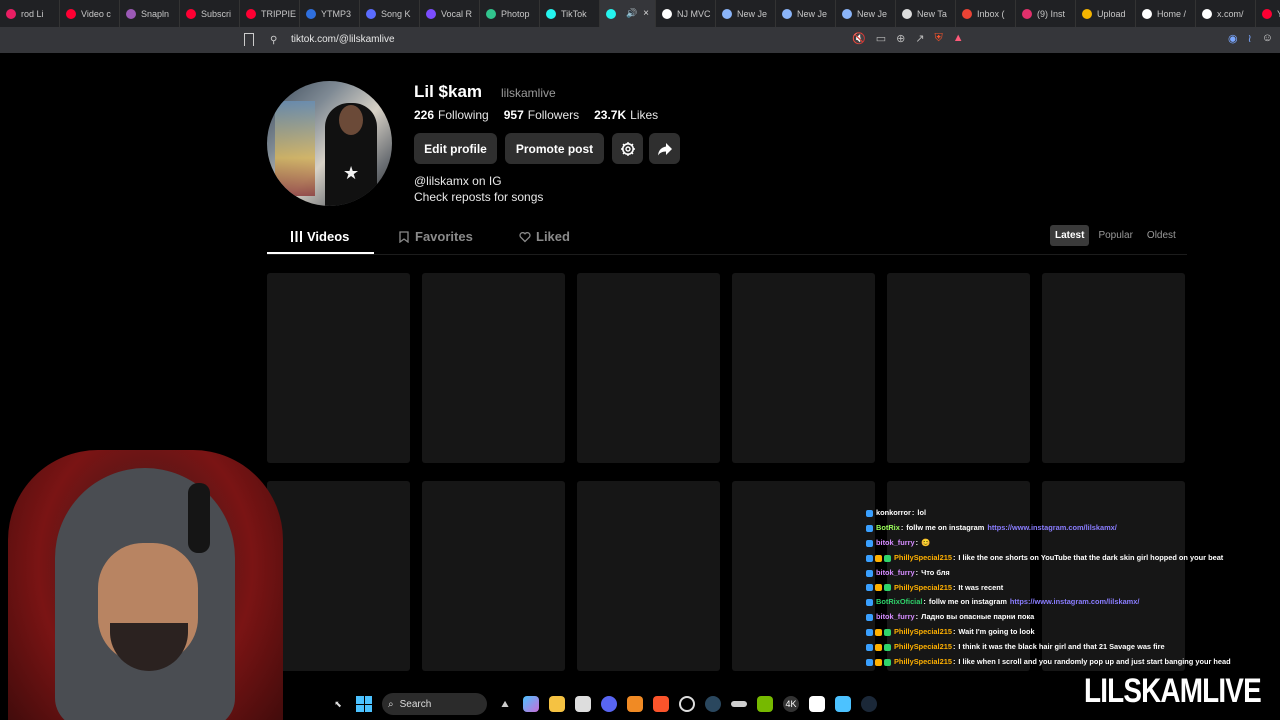 The height and width of the screenshot is (720, 1280). Describe the element at coordinates (1161, 235) in the screenshot. I see `sort-oldest-button: Oldest` at that location.